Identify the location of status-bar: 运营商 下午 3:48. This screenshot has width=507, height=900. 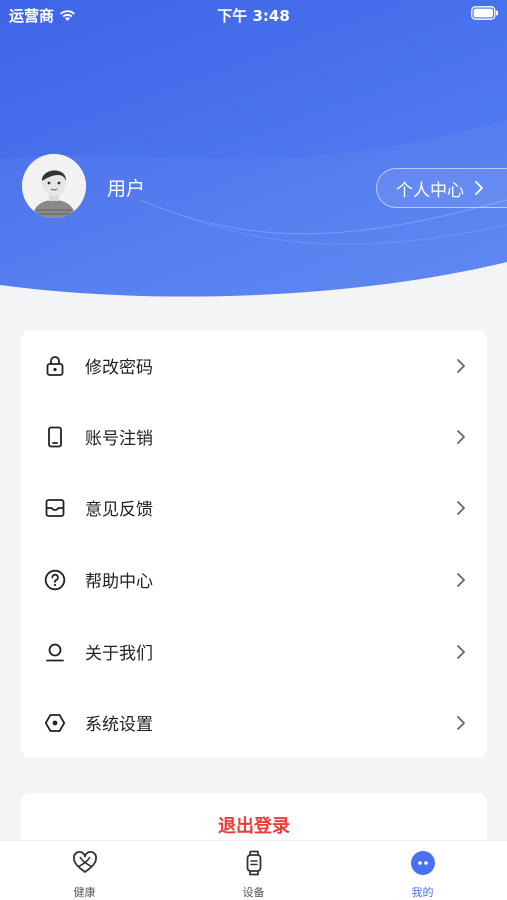
(253, 14).